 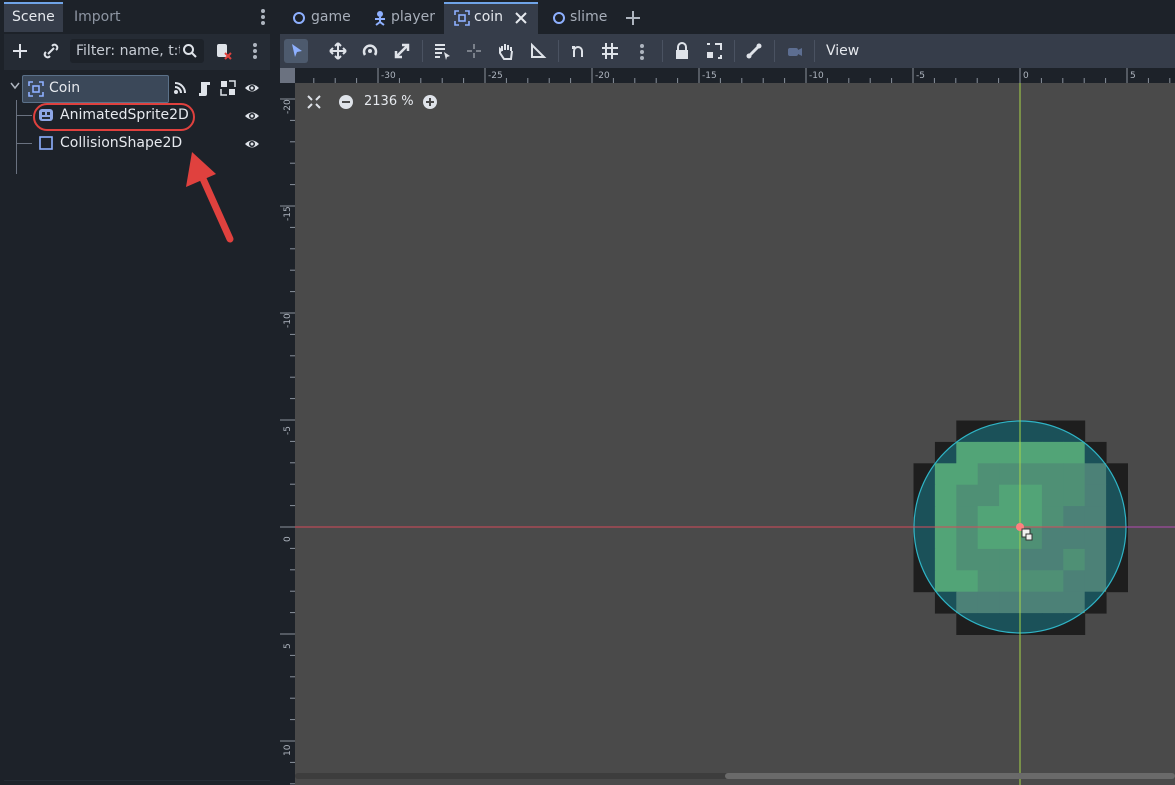 What do you see at coordinates (95, 89) in the screenshot?
I see `root-node-selection: Coin` at bounding box center [95, 89].